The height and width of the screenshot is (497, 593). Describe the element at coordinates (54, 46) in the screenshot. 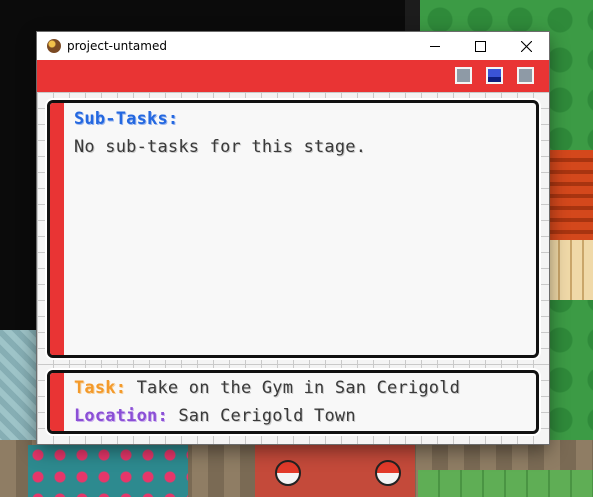

I see `app-icon` at that location.